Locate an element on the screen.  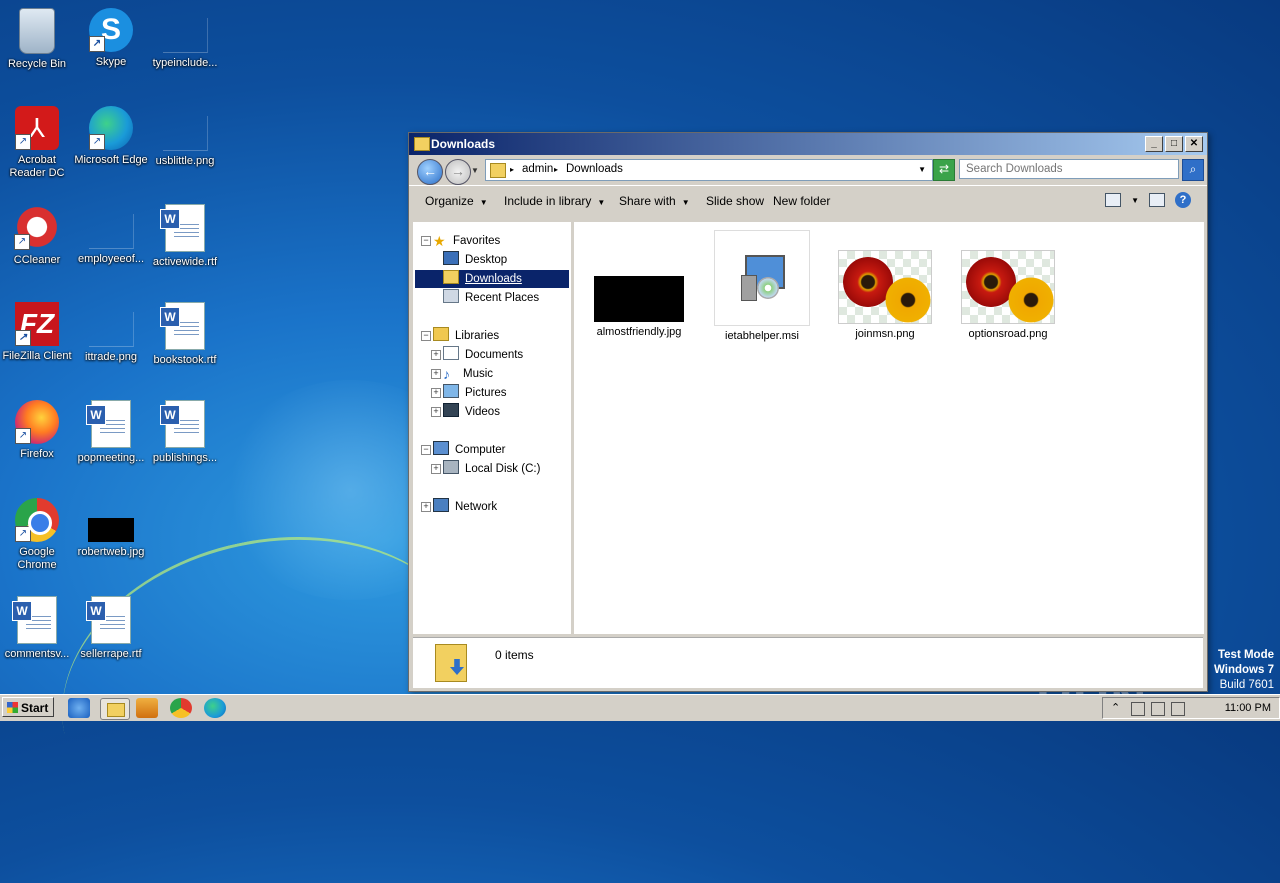
expand-pictures: + is located at coordinates (436, 393).